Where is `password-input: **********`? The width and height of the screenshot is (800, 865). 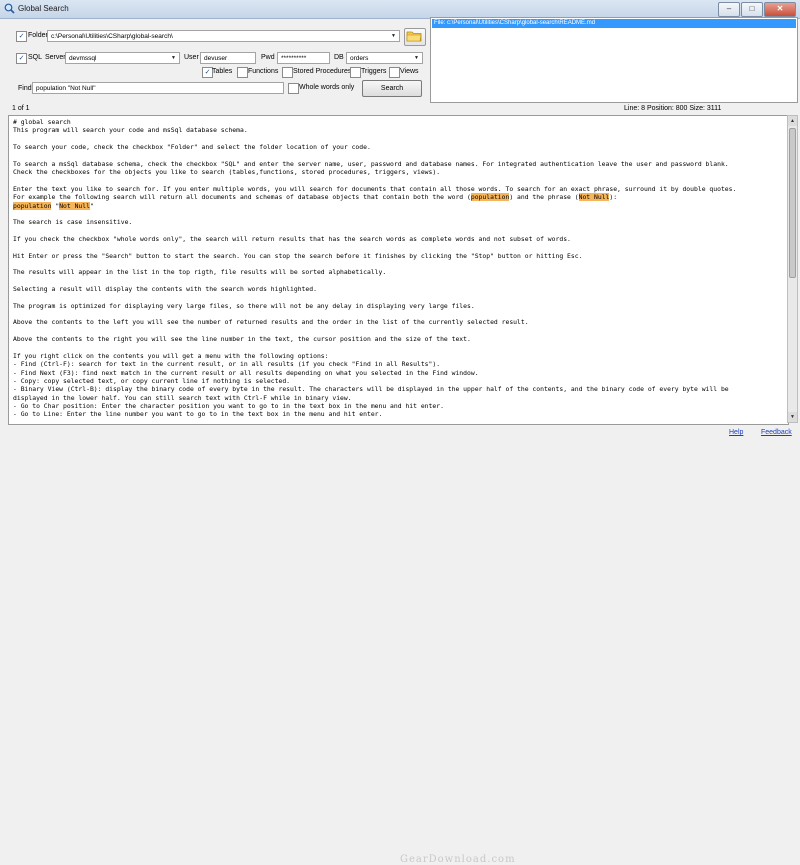
password-input: ********** is located at coordinates (303, 58).